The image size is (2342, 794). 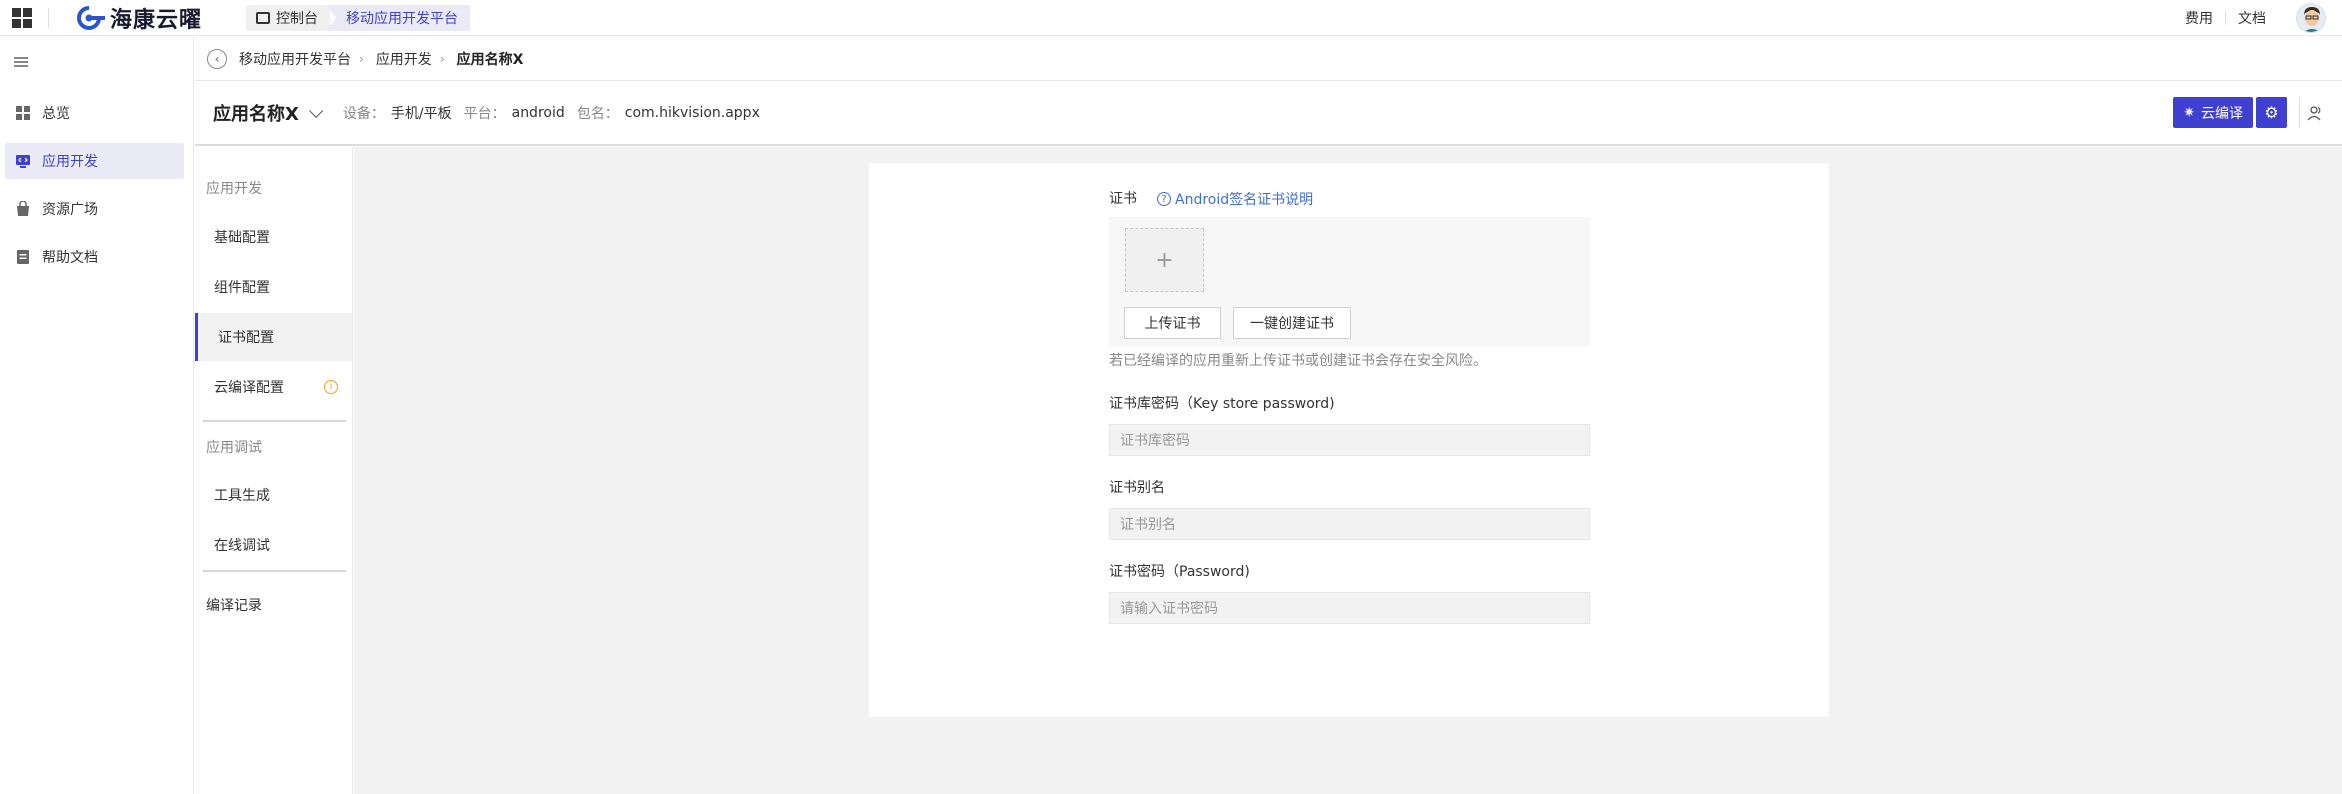 I want to click on cert-password-input: 请输入证书密码, so click(x=1349, y=608).